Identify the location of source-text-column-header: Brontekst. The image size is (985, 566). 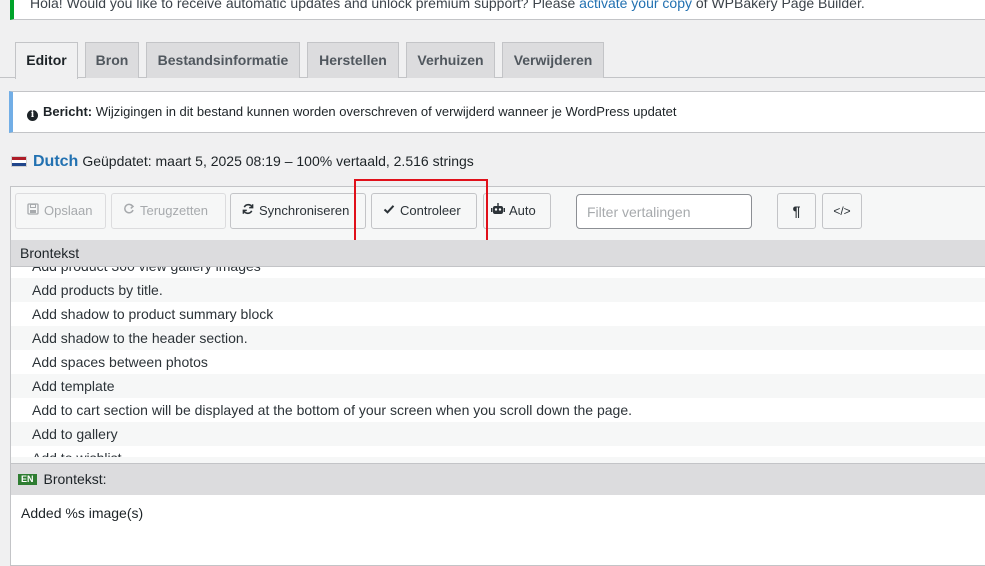
(498, 253).